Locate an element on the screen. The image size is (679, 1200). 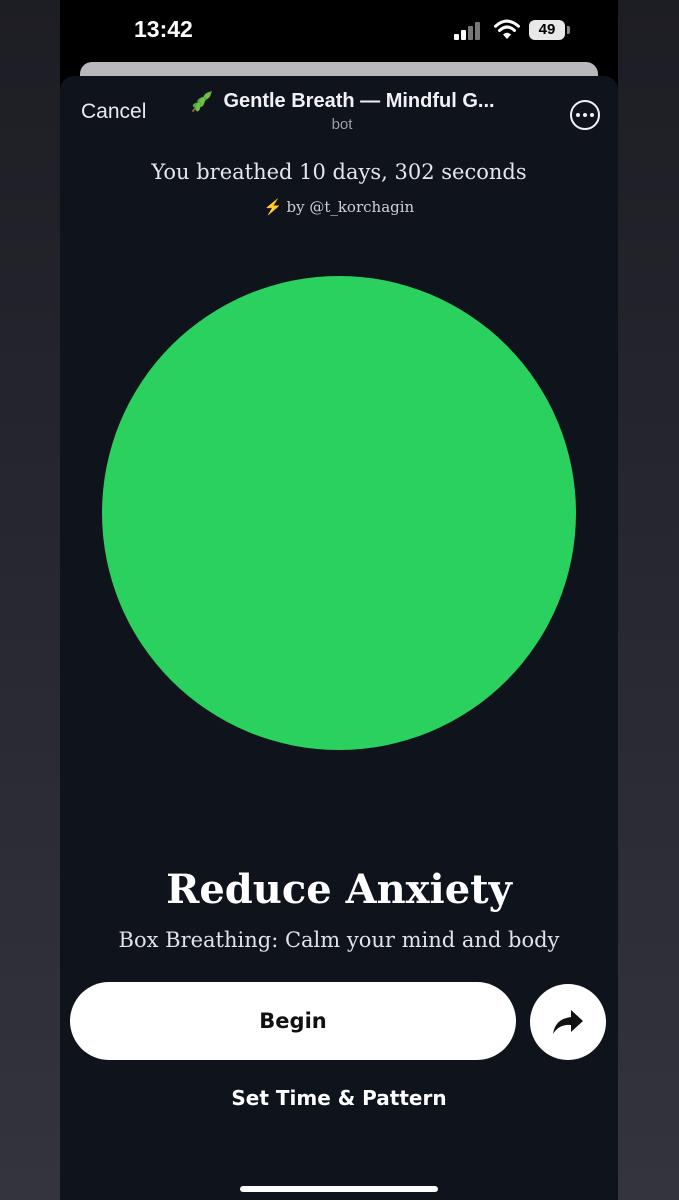
battery-tip is located at coordinates (568, 30).